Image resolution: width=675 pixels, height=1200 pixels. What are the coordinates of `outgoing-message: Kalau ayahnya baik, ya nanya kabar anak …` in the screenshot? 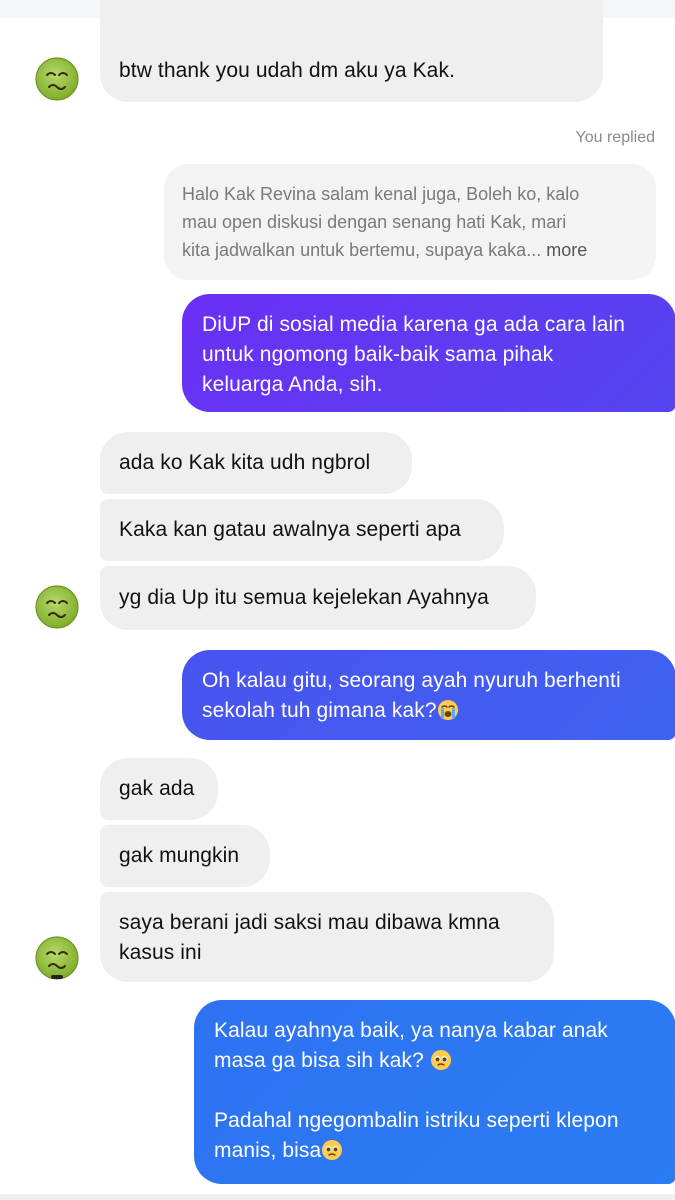 It's located at (434, 1092).